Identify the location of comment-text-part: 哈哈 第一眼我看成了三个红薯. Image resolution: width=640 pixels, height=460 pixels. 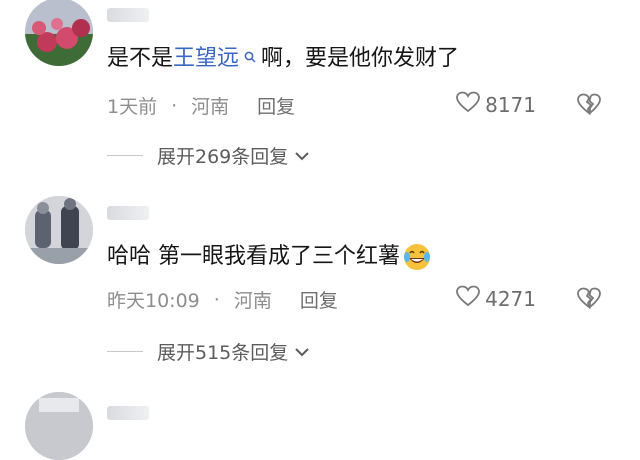
(253, 256).